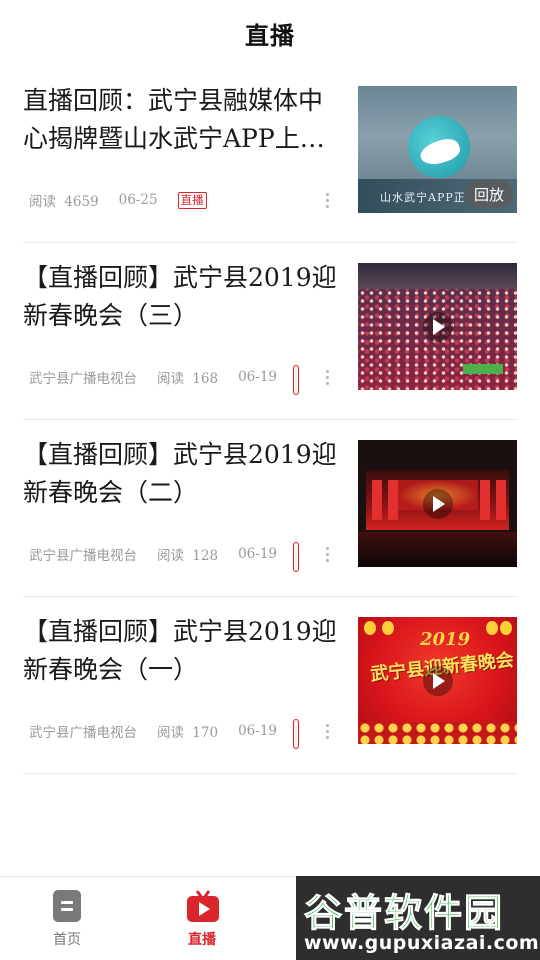 The width and height of the screenshot is (540, 960). What do you see at coordinates (437, 149) in the screenshot?
I see `article-thumbnail: 山水武宁APP正 回放` at bounding box center [437, 149].